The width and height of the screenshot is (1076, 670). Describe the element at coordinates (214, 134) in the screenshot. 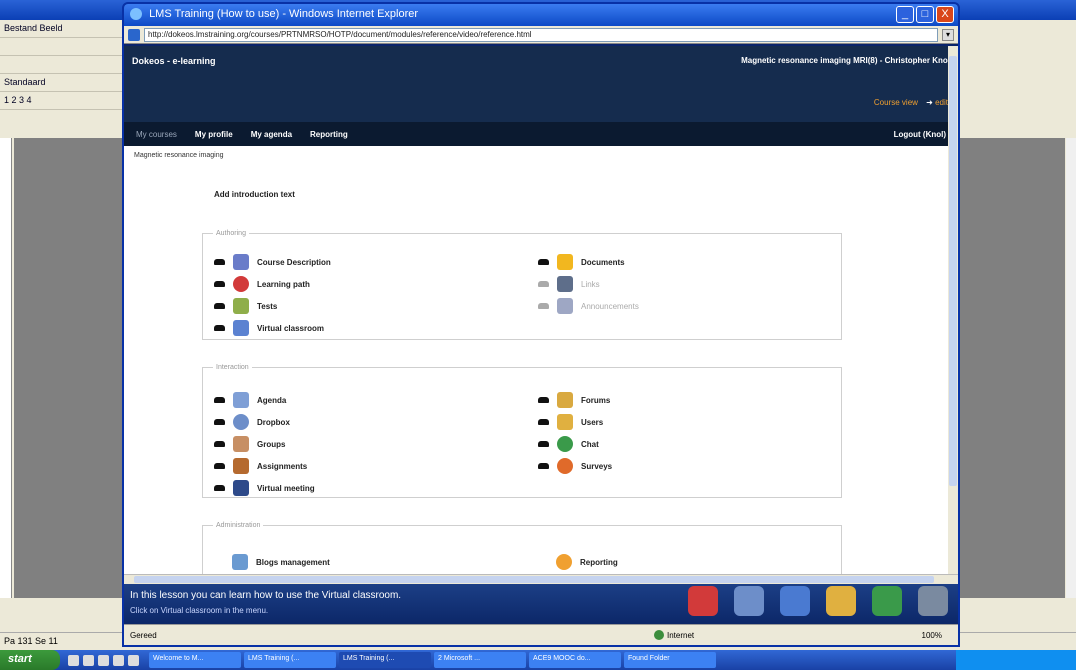

I see `nav-my-profile: My profile` at that location.